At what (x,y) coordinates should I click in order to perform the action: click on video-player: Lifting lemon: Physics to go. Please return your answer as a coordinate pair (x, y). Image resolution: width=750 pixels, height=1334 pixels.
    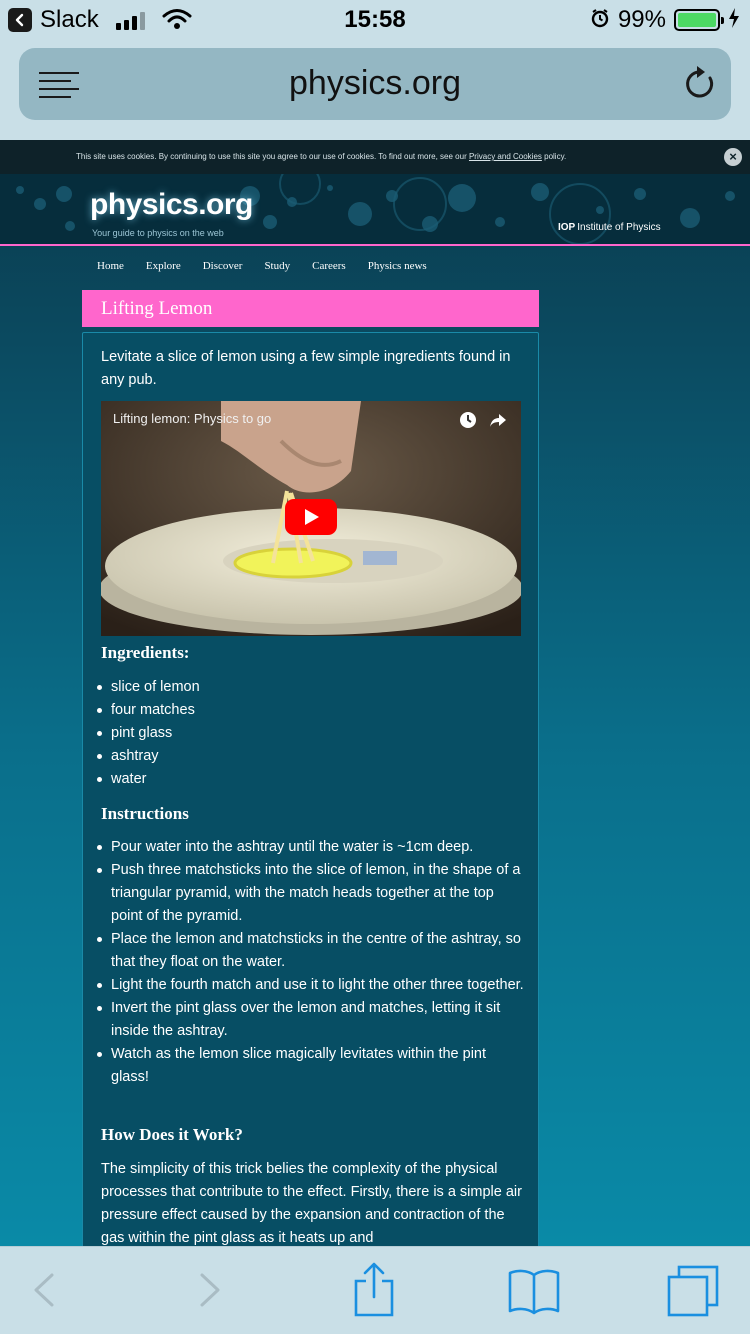
    Looking at the image, I should click on (311, 518).